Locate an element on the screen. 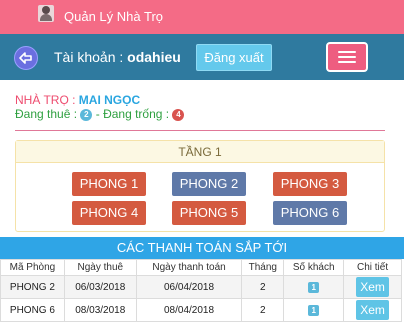  room-button-3: PHONG 3 is located at coordinates (310, 184).